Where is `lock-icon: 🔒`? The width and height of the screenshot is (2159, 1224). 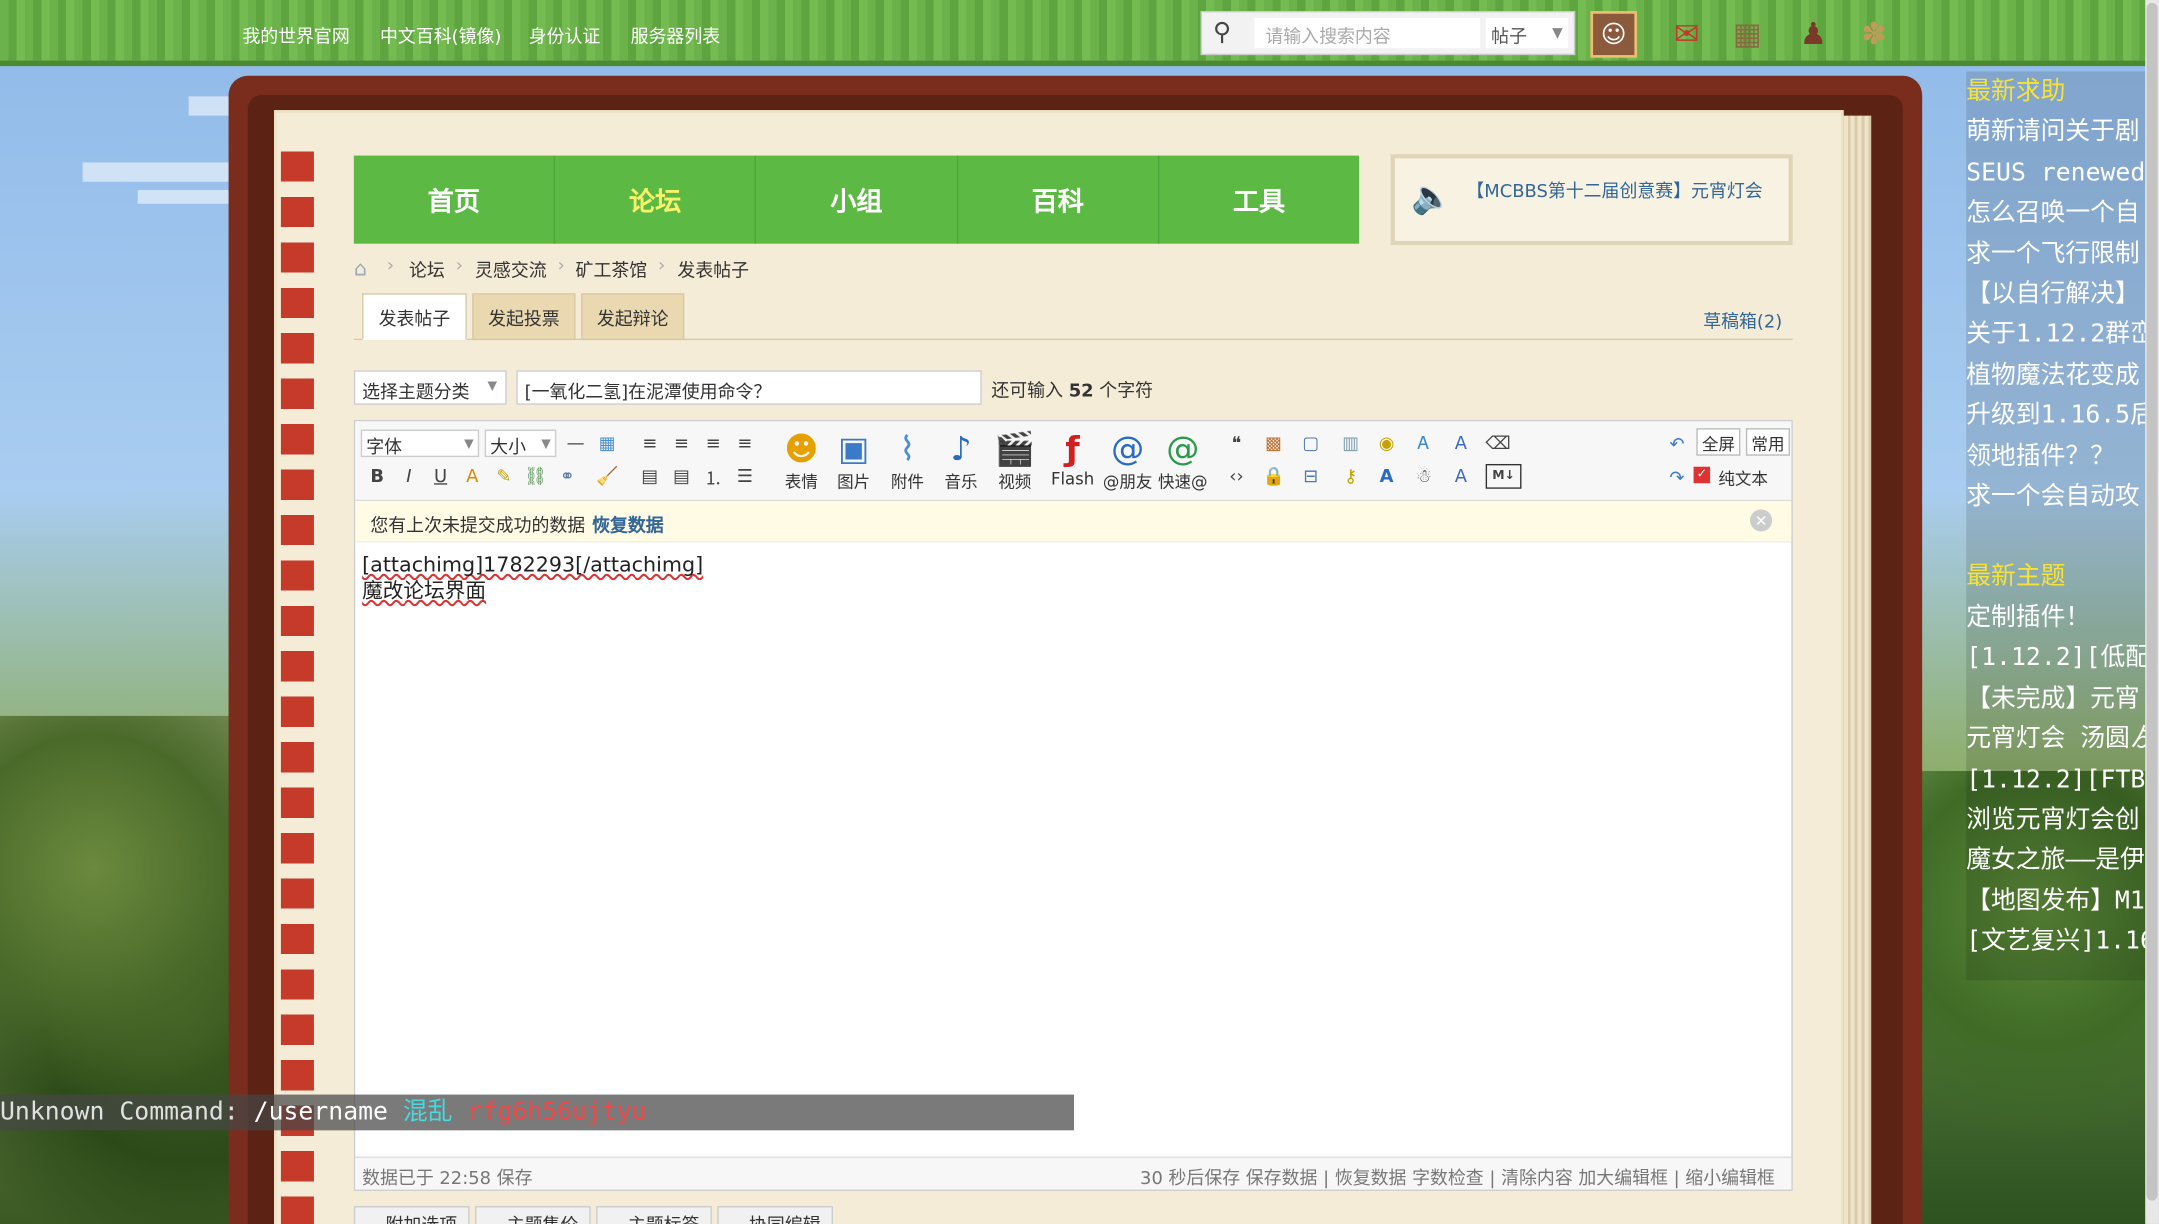 lock-icon: 🔒 is located at coordinates (1273, 476).